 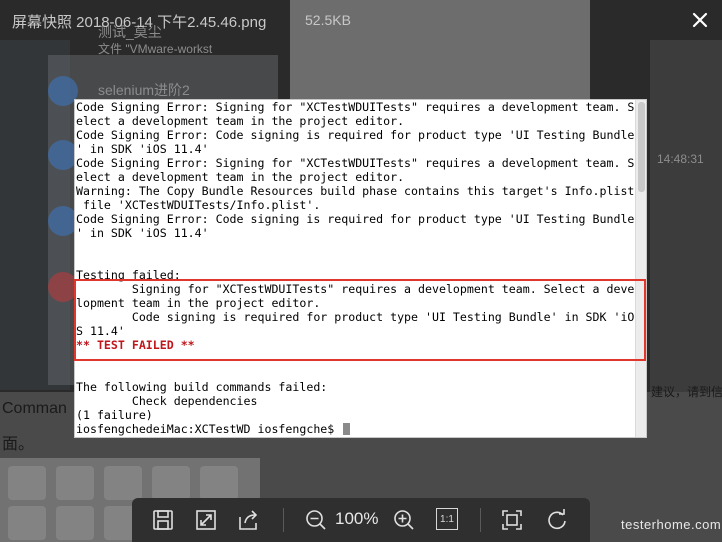 I want to click on background-right-text: 建议，请到信, so click(x=686, y=392).